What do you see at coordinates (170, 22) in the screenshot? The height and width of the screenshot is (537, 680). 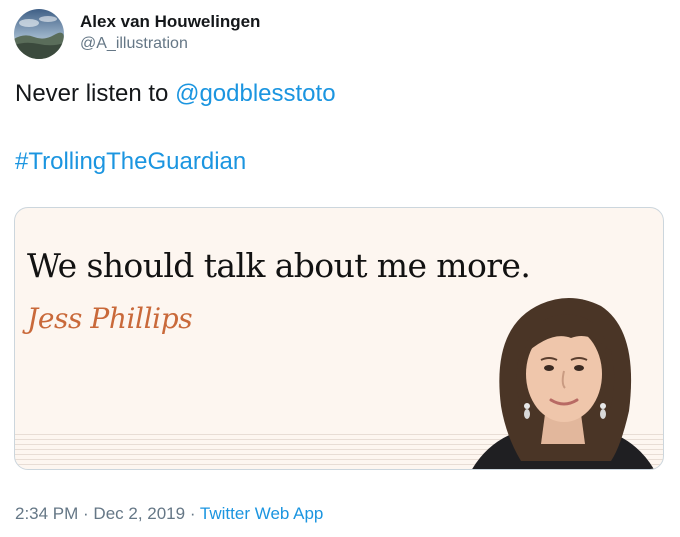 I see `author-display-name: Alex van Houwelingen` at bounding box center [170, 22].